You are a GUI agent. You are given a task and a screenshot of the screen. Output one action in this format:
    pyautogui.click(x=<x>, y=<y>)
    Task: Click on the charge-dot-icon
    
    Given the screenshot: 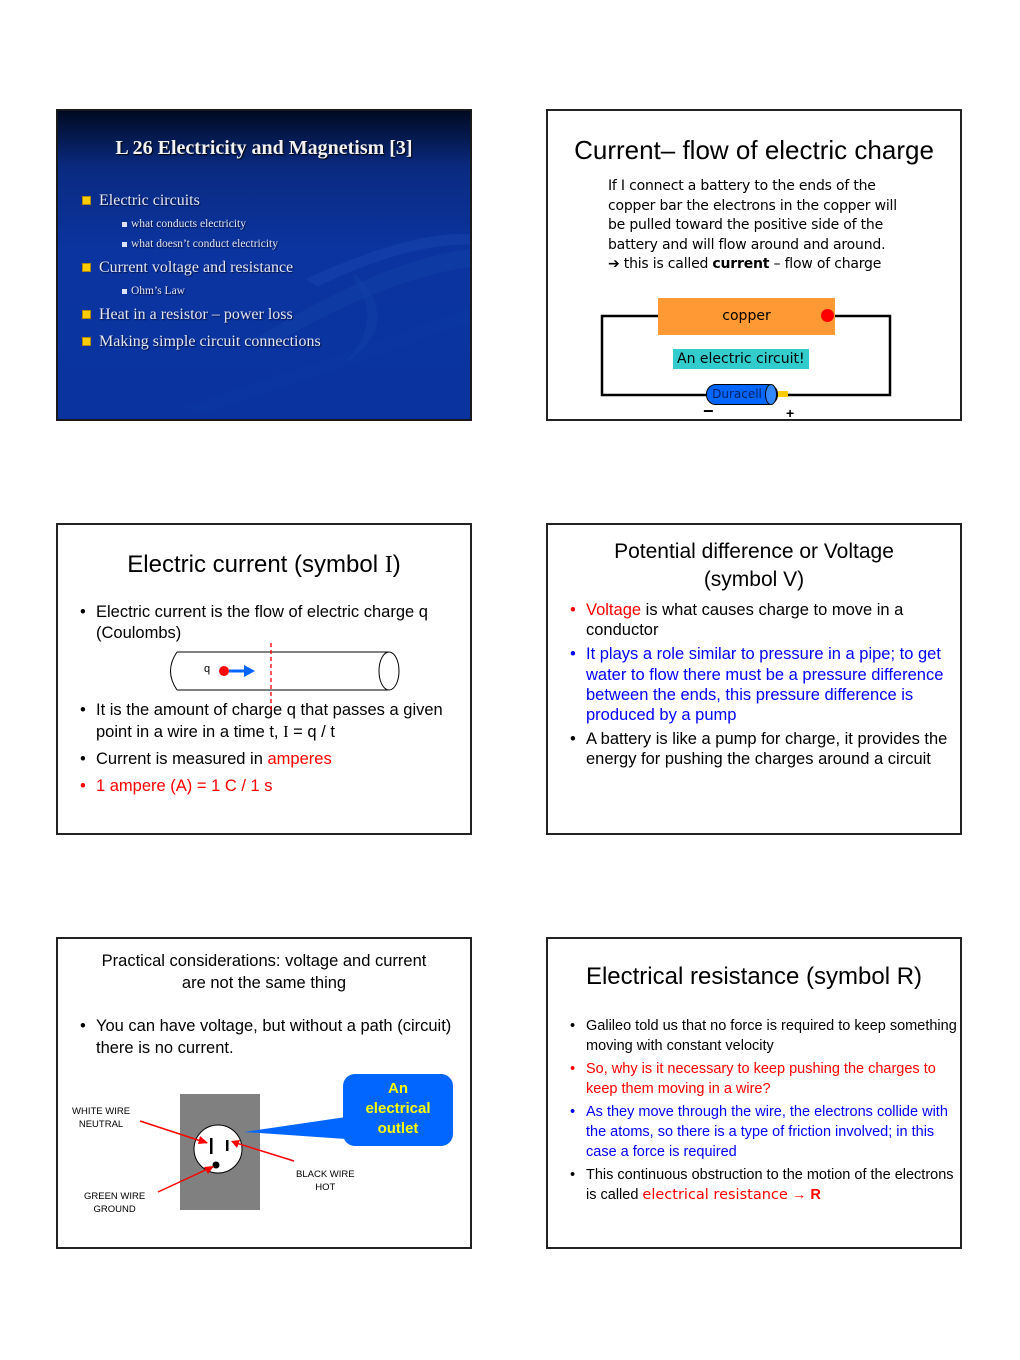 What is the action you would take?
    pyautogui.click(x=224, y=671)
    